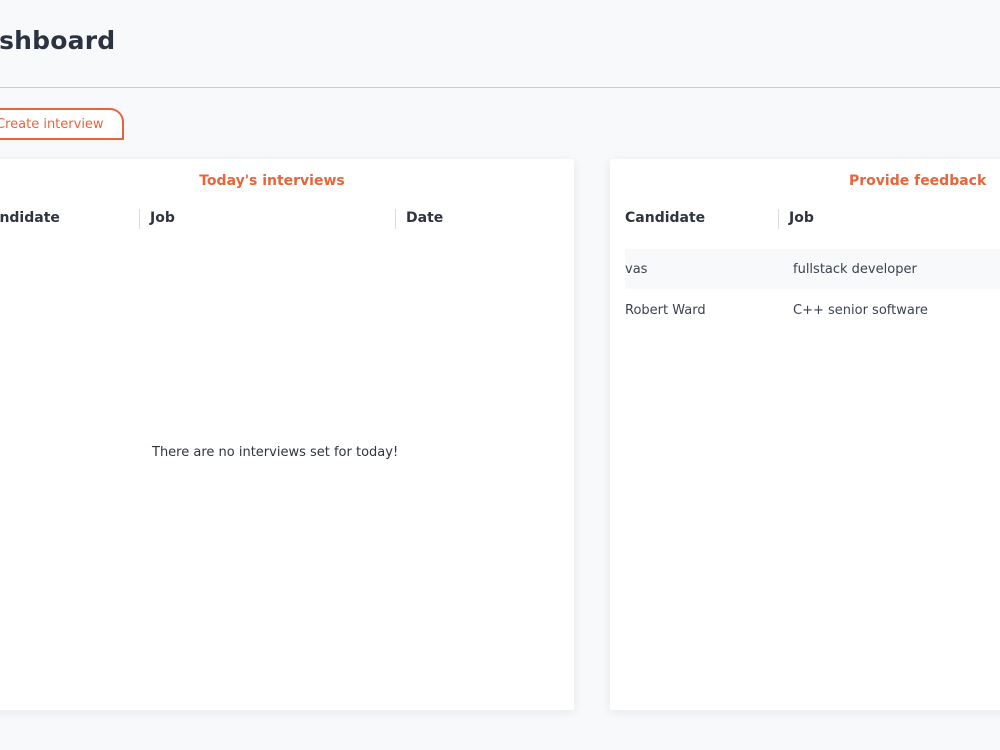 This screenshot has height=750, width=1000. What do you see at coordinates (860, 310) in the screenshot?
I see `job-cell: C++ senior software` at bounding box center [860, 310].